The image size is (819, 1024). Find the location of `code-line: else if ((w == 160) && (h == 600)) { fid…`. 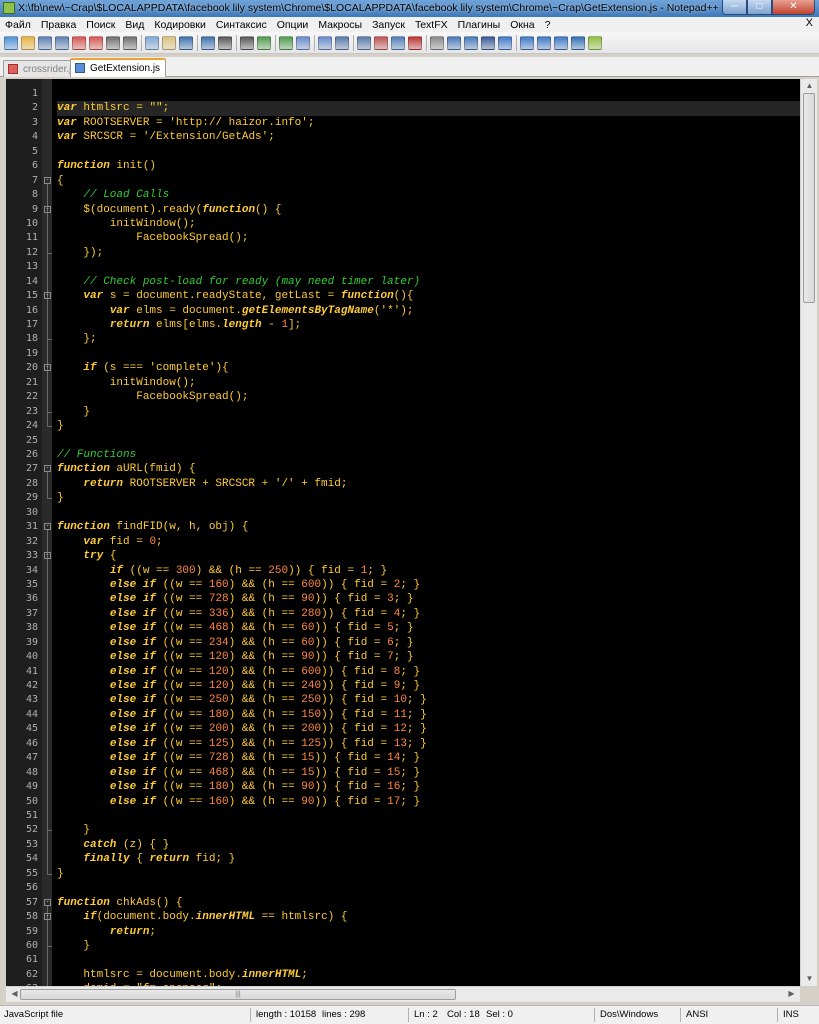

code-line: else if ((w == 160) && (h == 600)) { fid… is located at coordinates (428, 585).